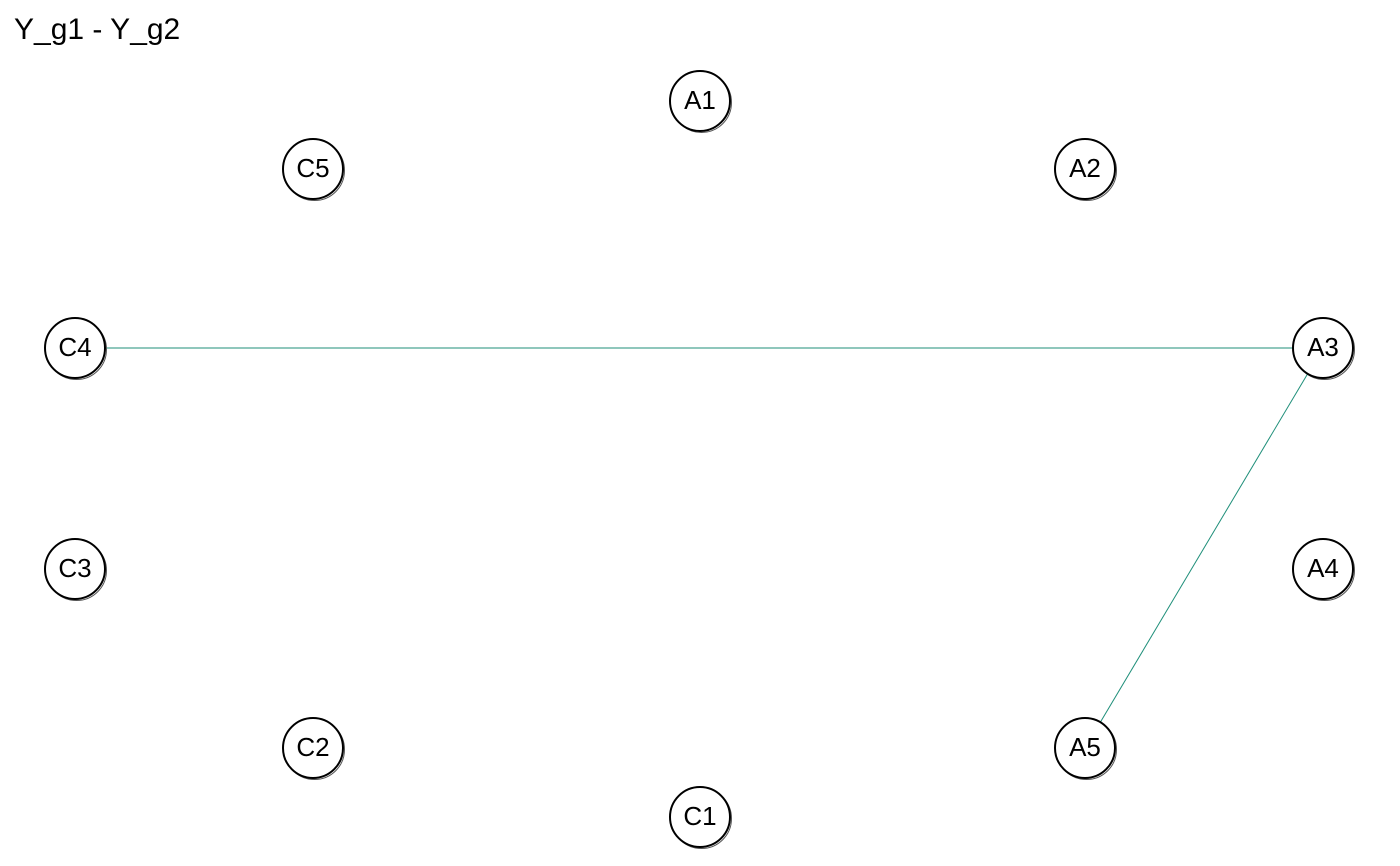  I want to click on node-a1: A1, so click(700, 101).